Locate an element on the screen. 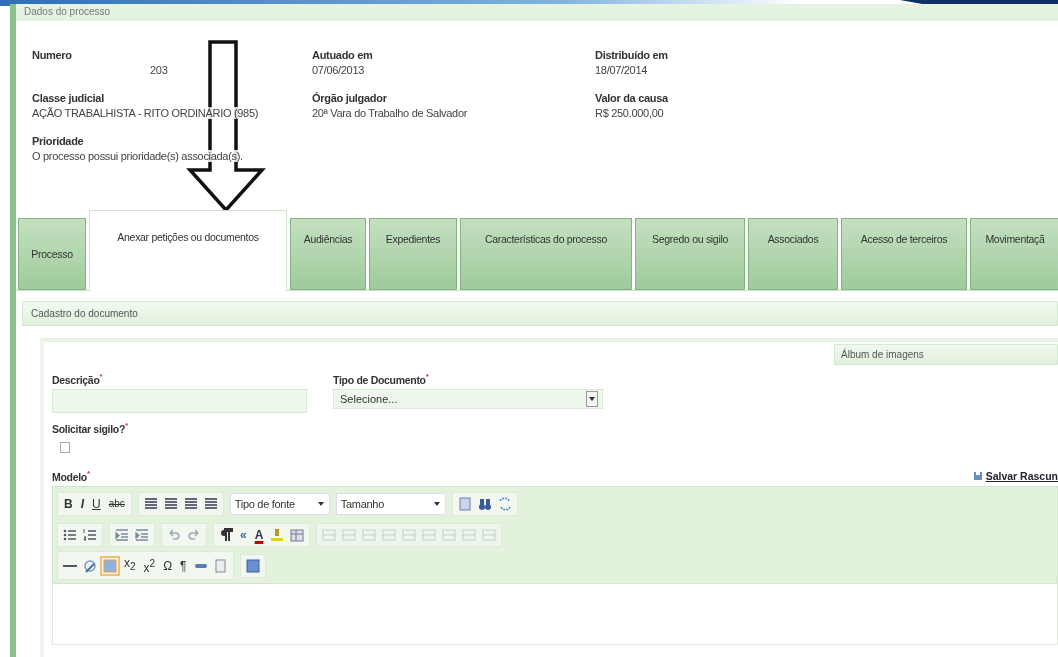  field-value: R$ 250.000,00 is located at coordinates (629, 113).